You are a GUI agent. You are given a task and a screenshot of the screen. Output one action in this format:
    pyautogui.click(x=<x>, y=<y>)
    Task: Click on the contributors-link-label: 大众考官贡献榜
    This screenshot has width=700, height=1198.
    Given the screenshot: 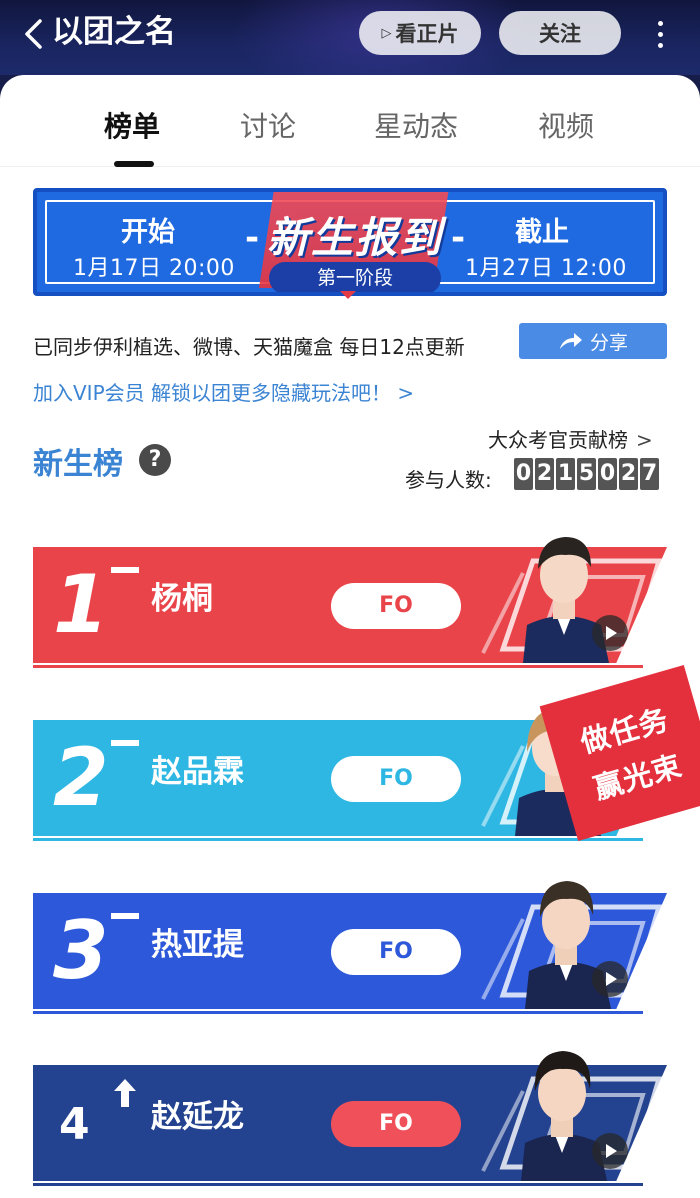 What is the action you would take?
    pyautogui.click(x=558, y=440)
    